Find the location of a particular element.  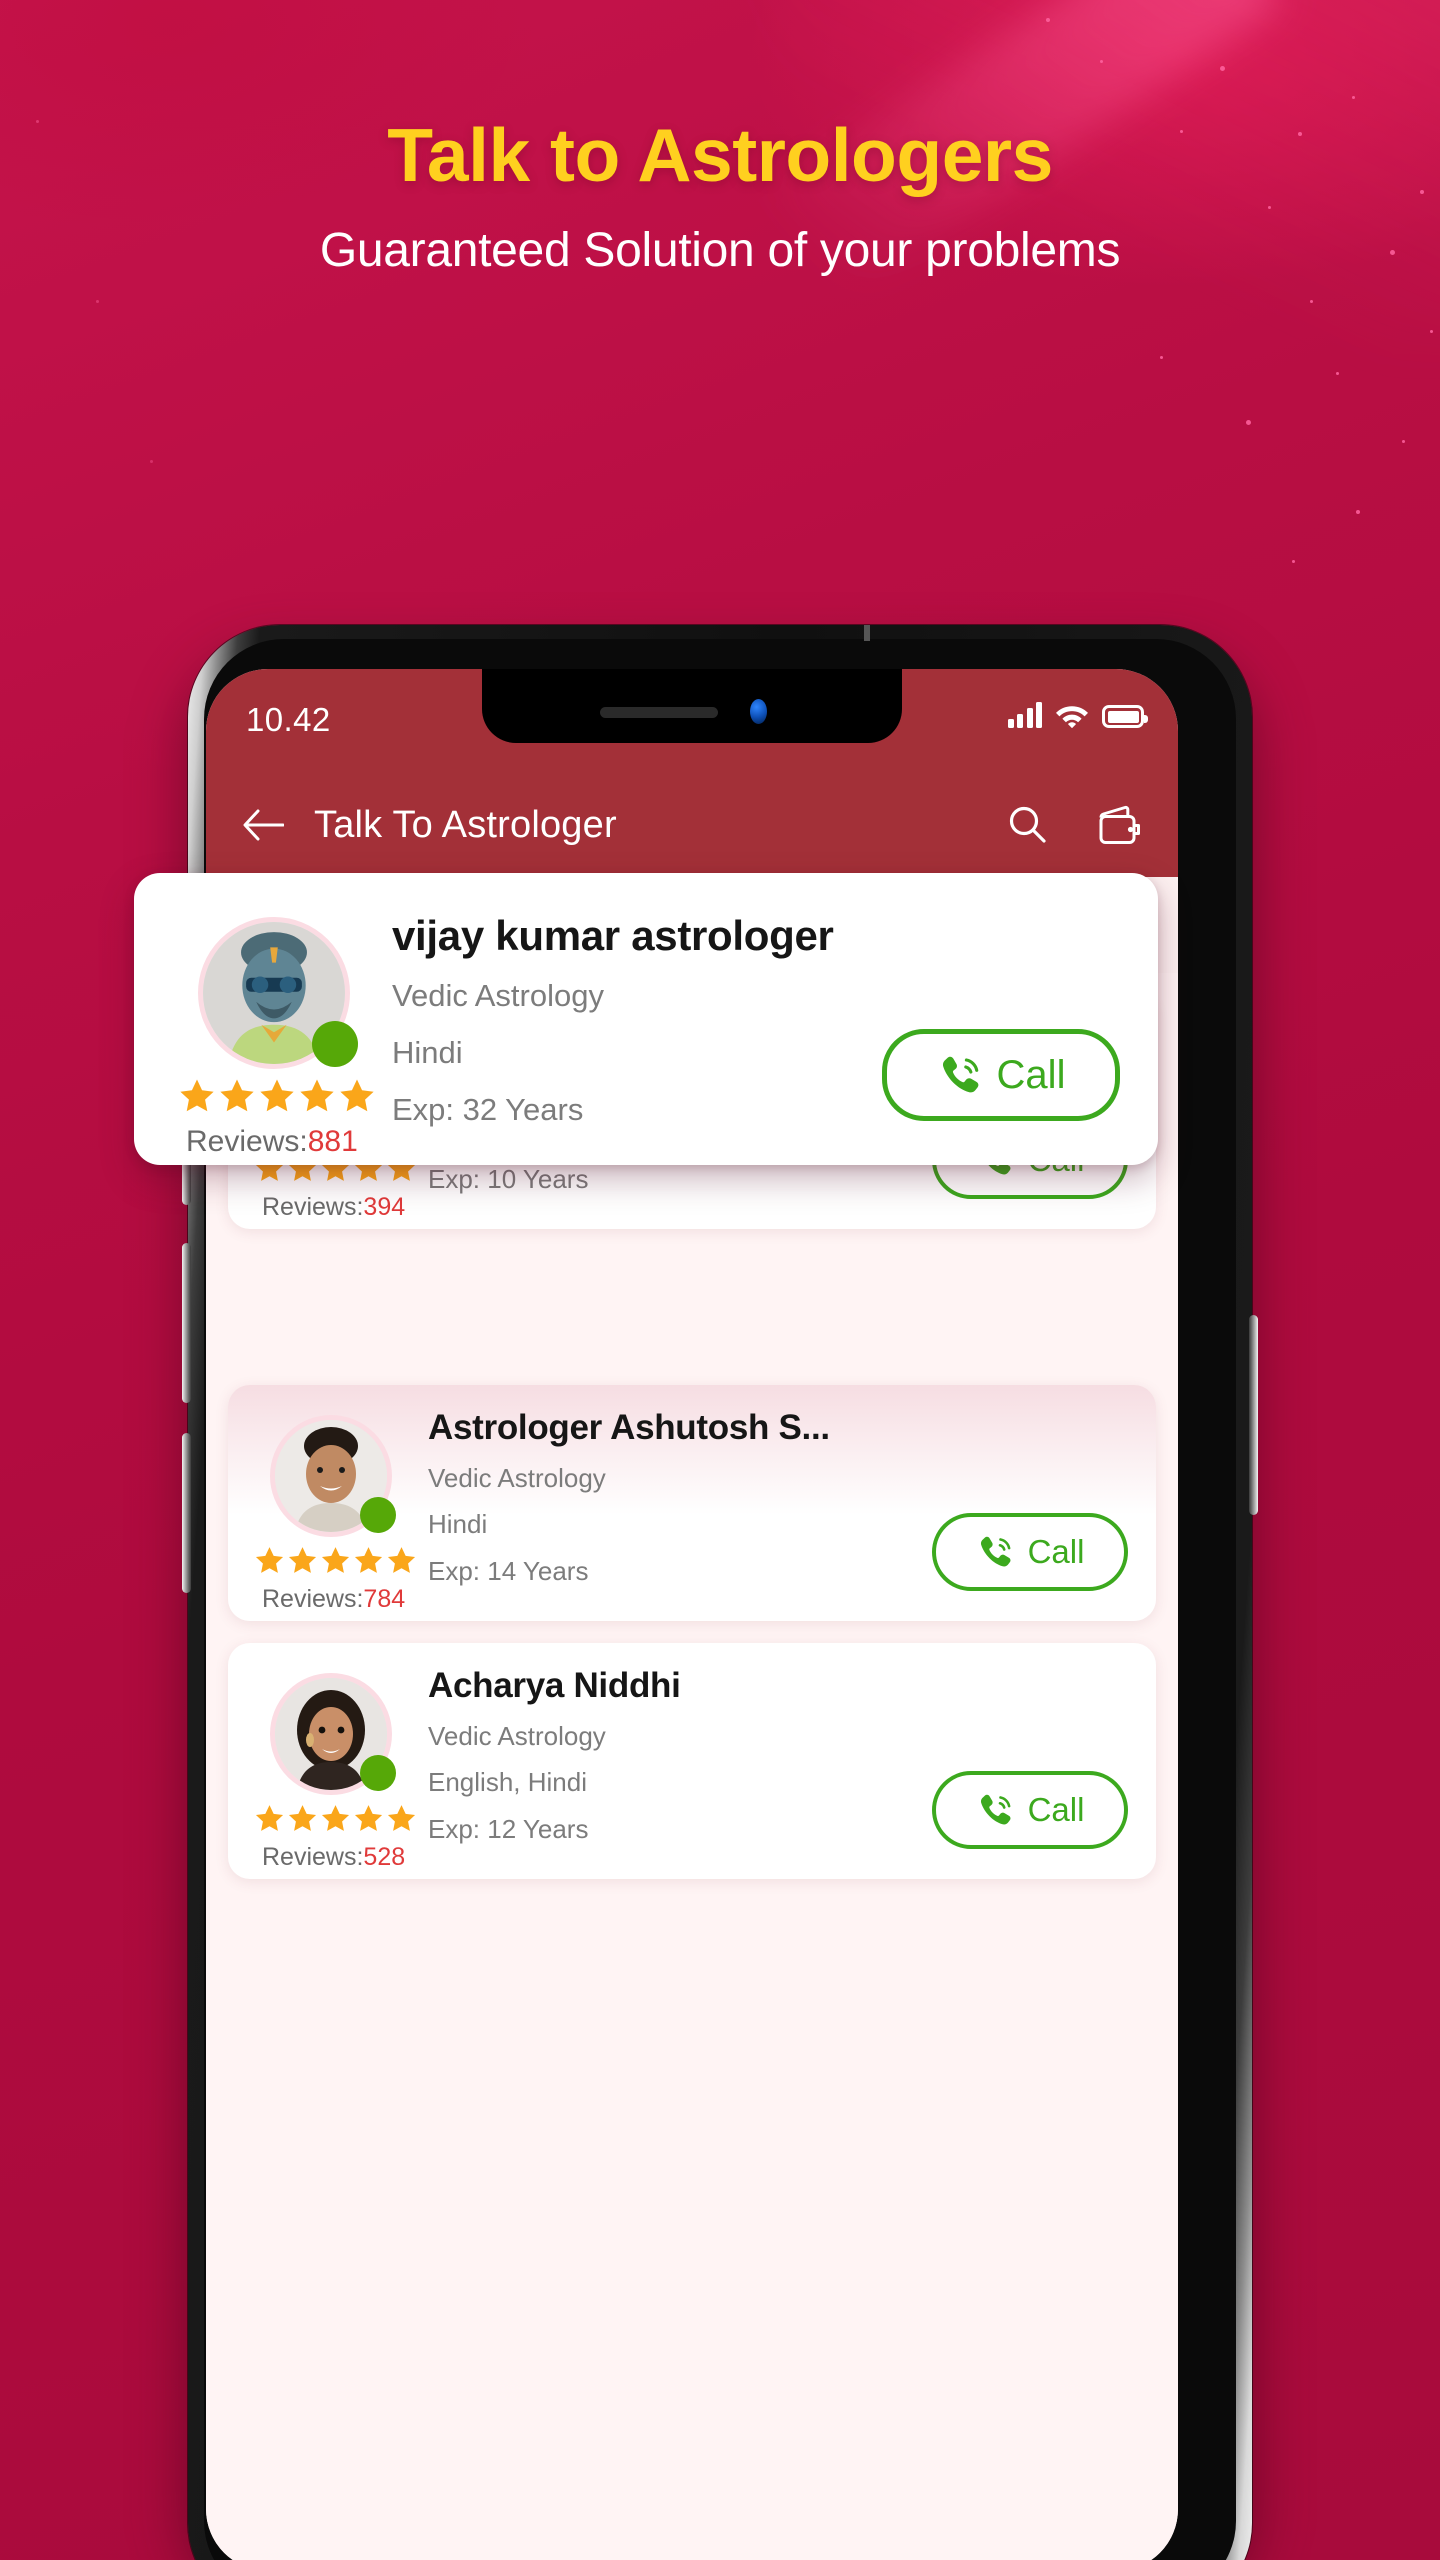

reviews-value: 784 is located at coordinates (384, 1599).